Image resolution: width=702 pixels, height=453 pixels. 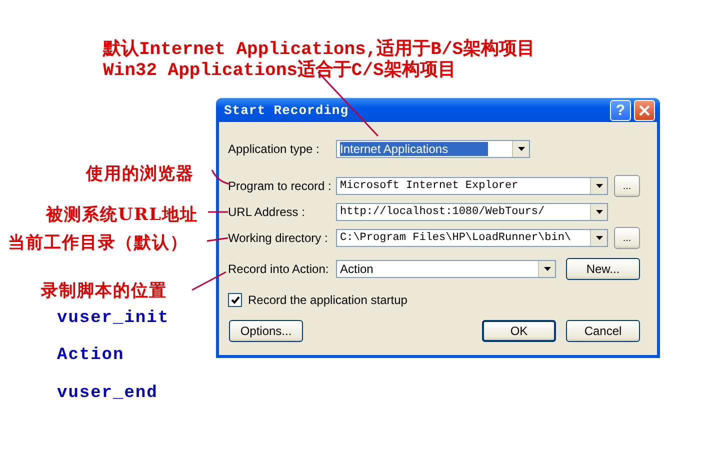 I want to click on field-label: Program to record :, so click(x=280, y=186).